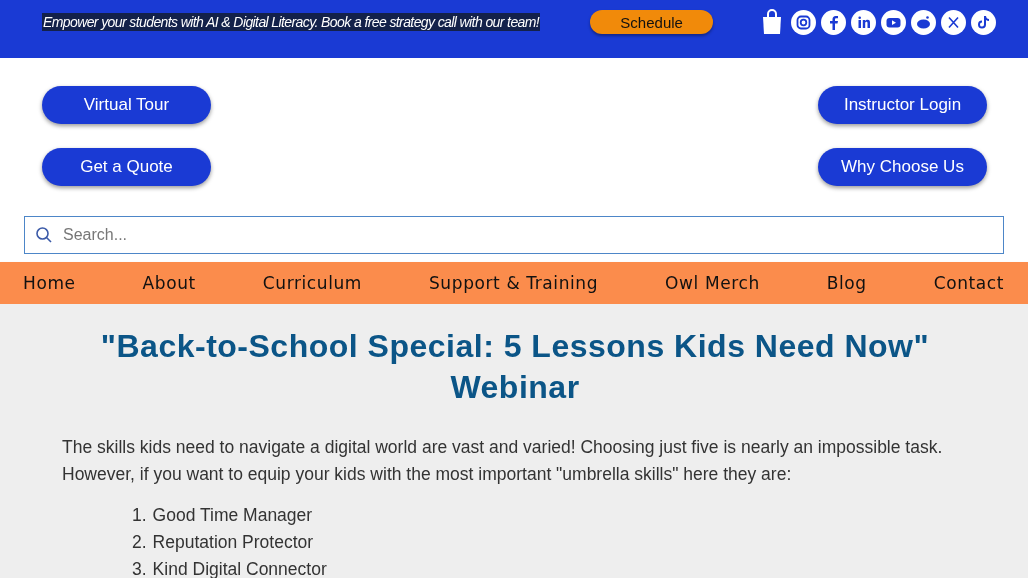 This screenshot has height=578, width=1028. Describe the element at coordinates (139, 568) in the screenshot. I see `list-number: 3.` at that location.